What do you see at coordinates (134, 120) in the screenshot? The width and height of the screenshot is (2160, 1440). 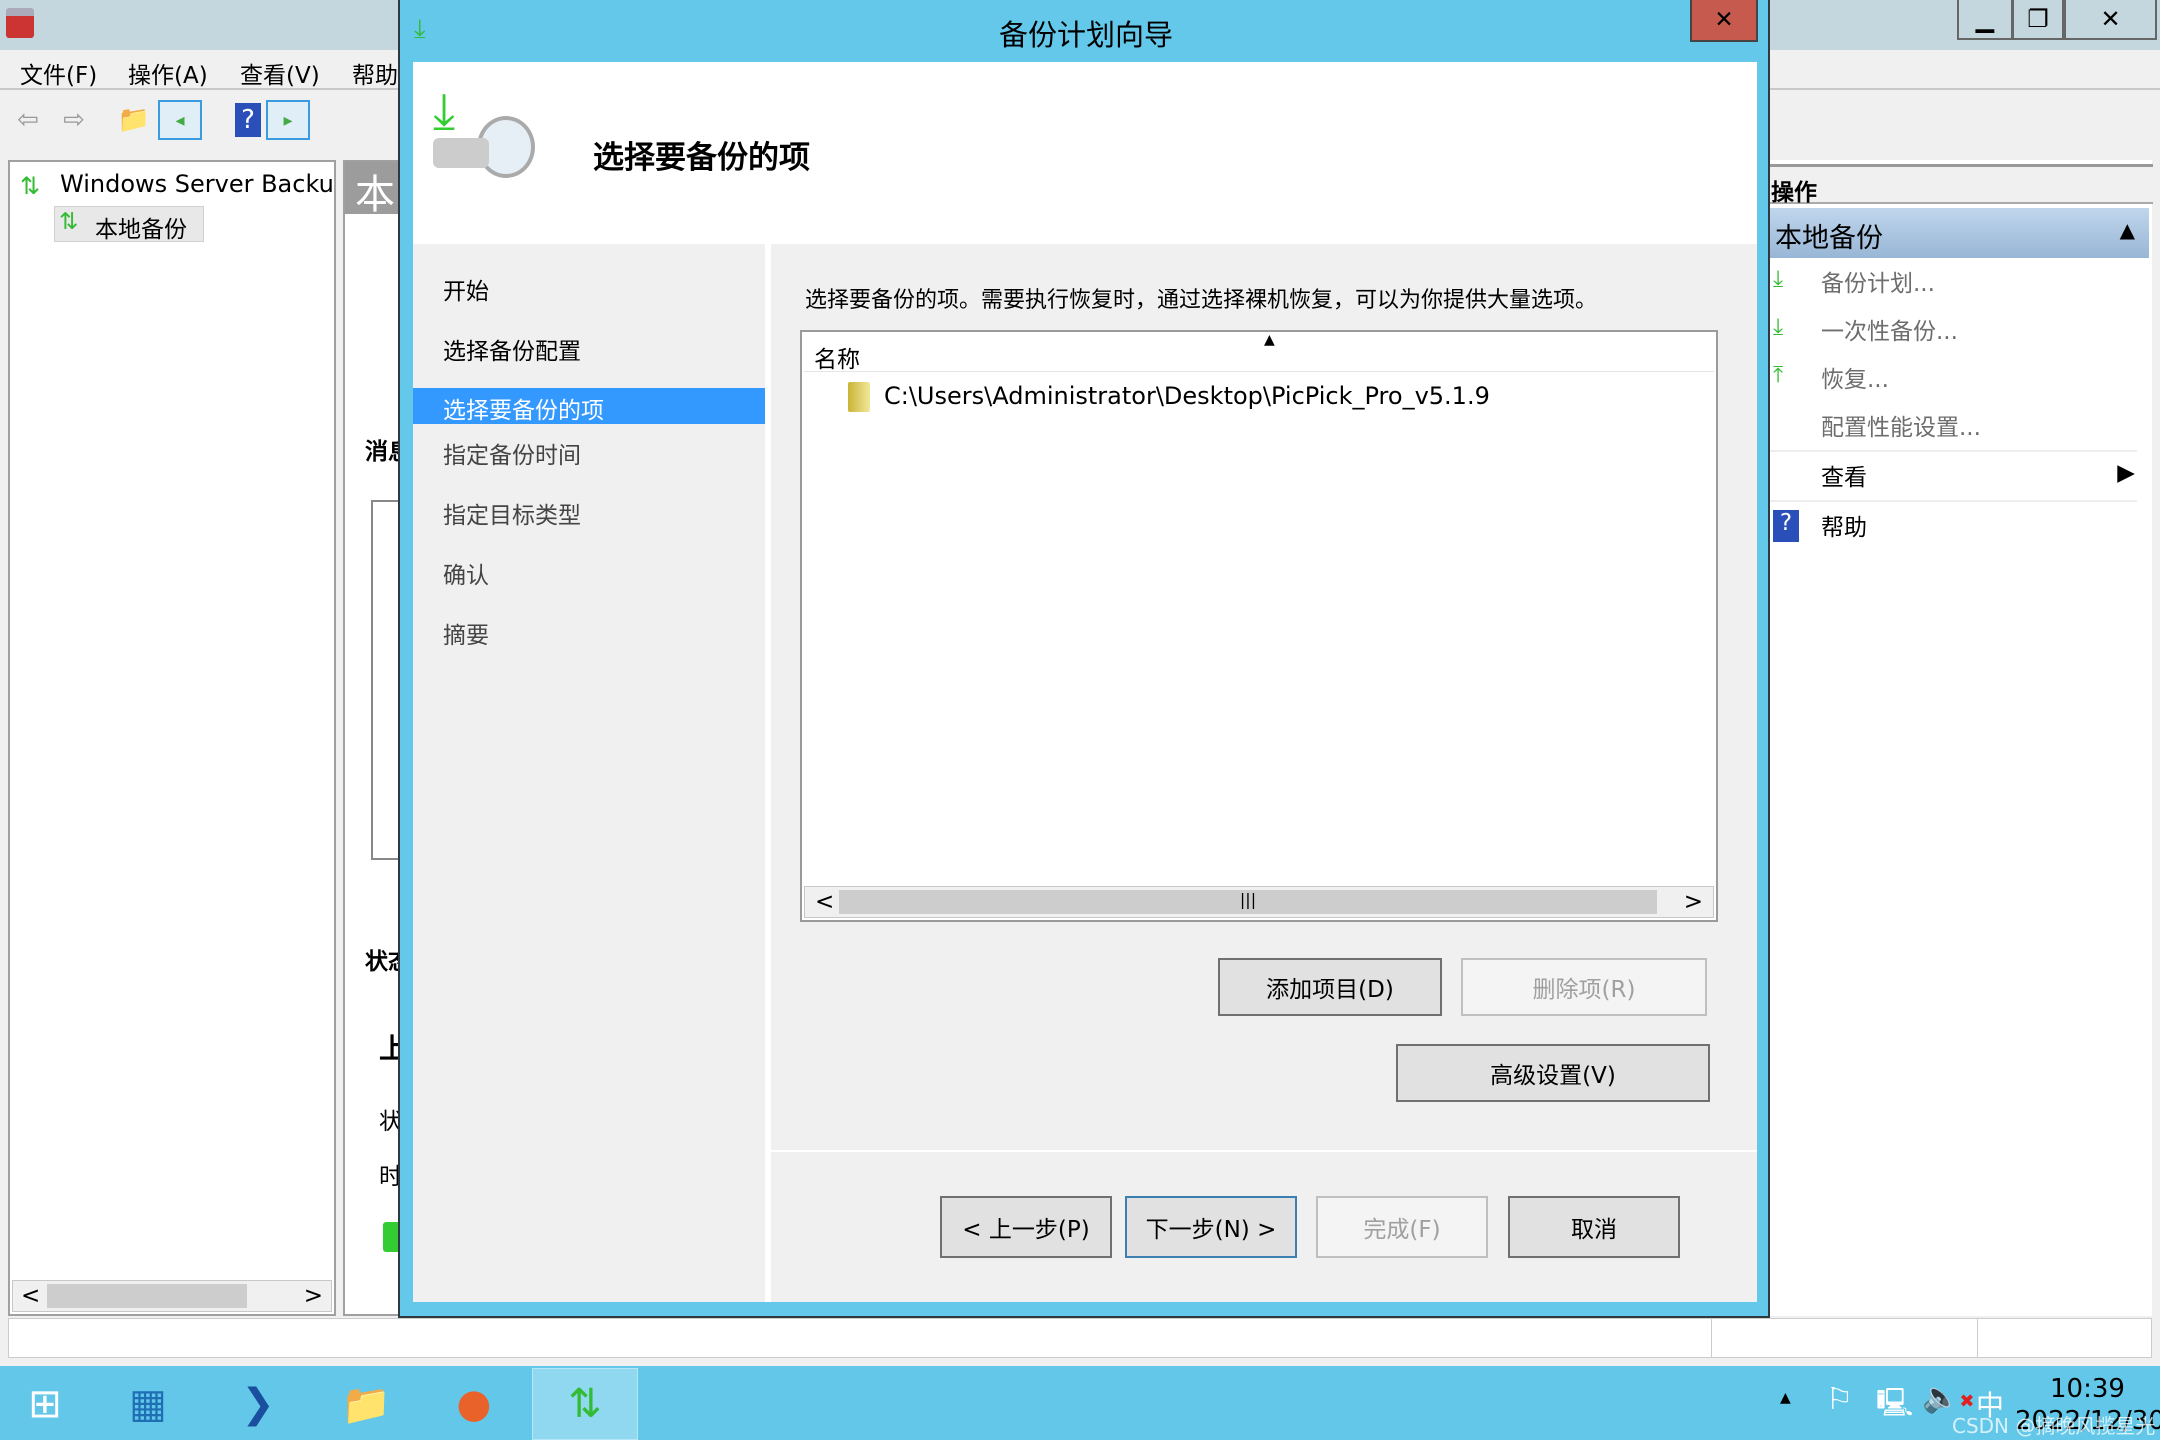 I see `up-folder-icon: 📁` at bounding box center [134, 120].